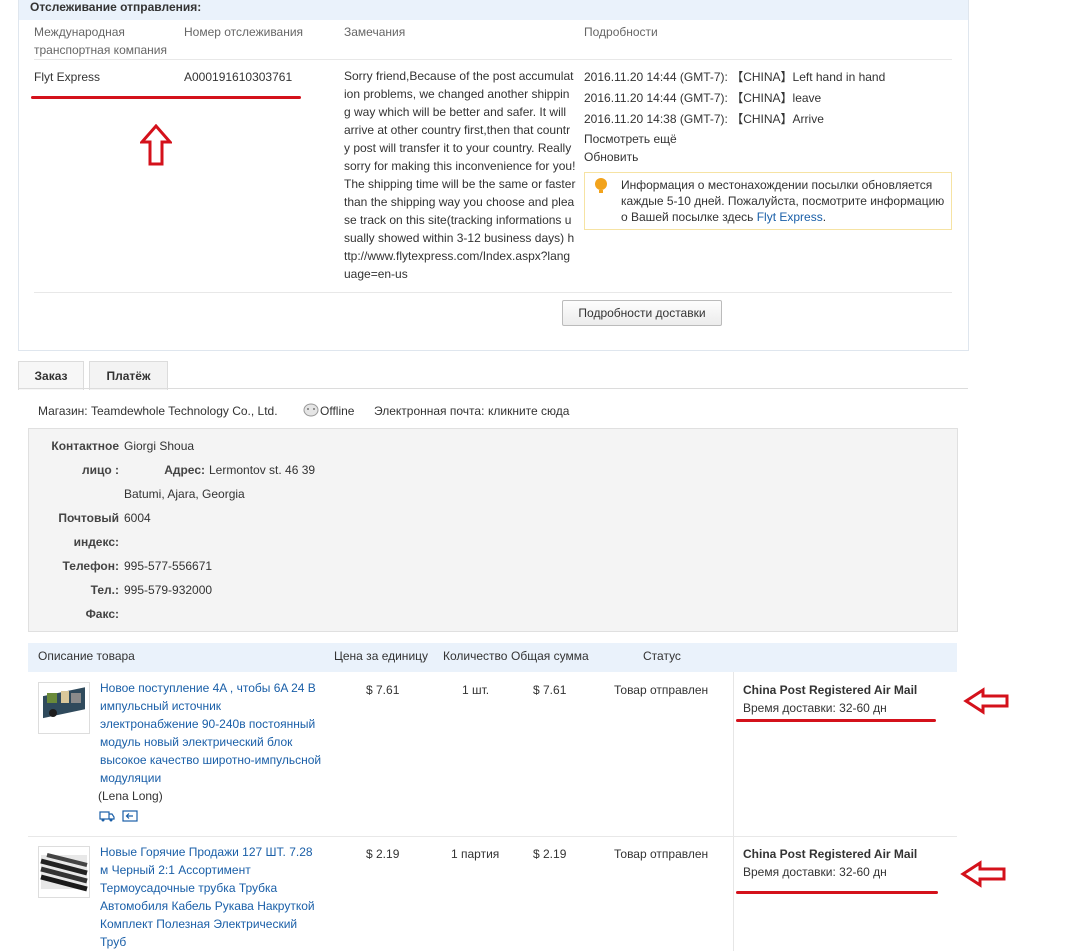  What do you see at coordinates (493, 388) in the screenshot?
I see `tabs-baseline` at bounding box center [493, 388].